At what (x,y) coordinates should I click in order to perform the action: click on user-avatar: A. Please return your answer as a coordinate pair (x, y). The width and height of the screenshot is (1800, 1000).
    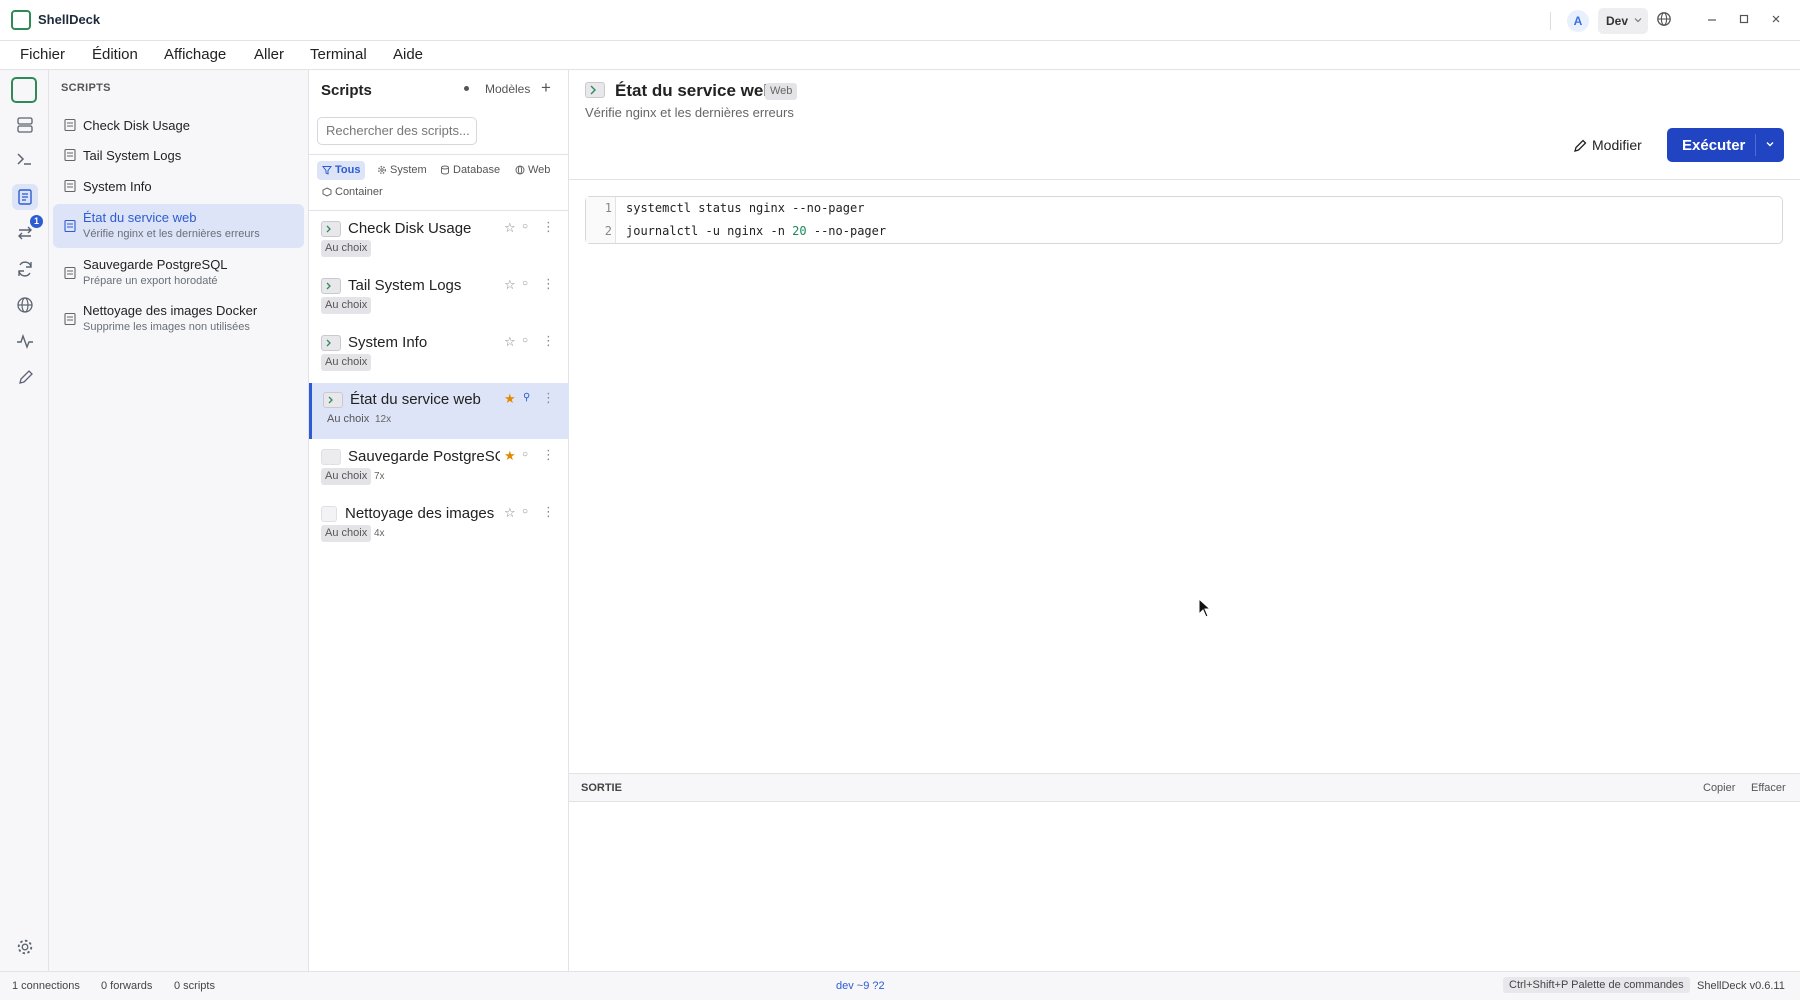
    Looking at the image, I should click on (1578, 21).